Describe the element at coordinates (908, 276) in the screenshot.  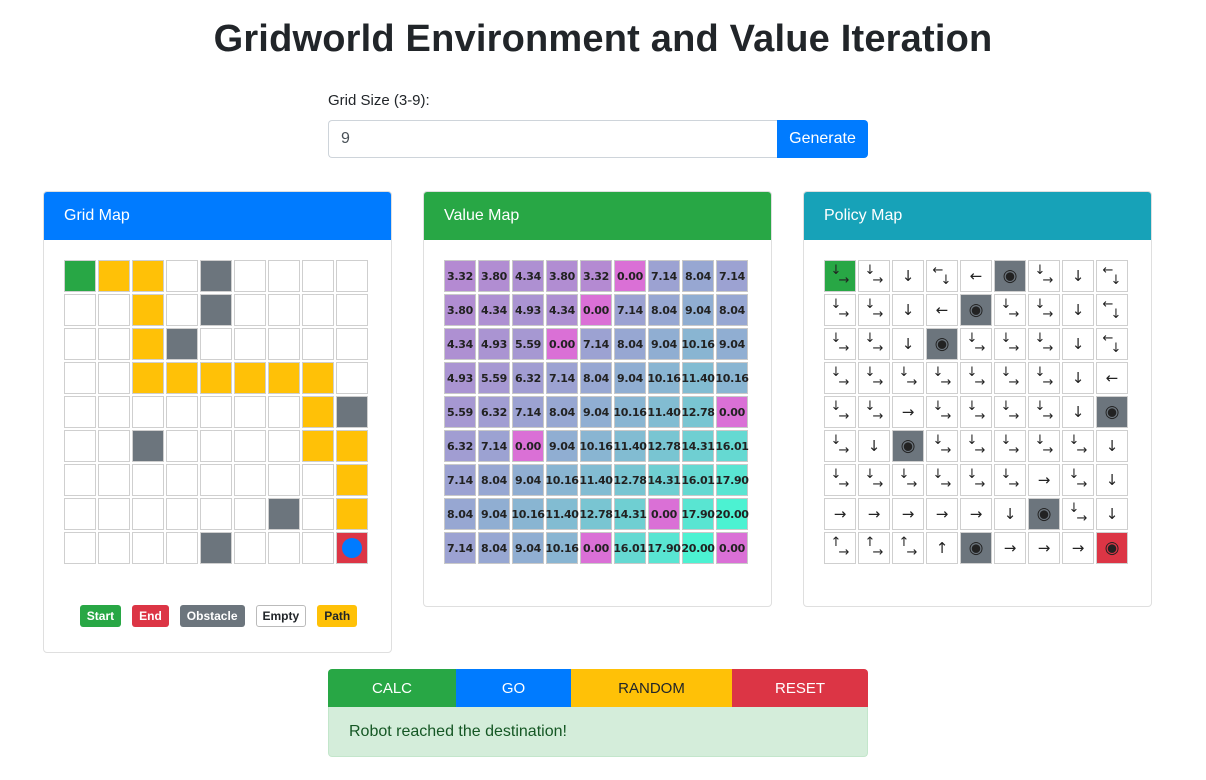
I see `policy-cell: ↓` at that location.